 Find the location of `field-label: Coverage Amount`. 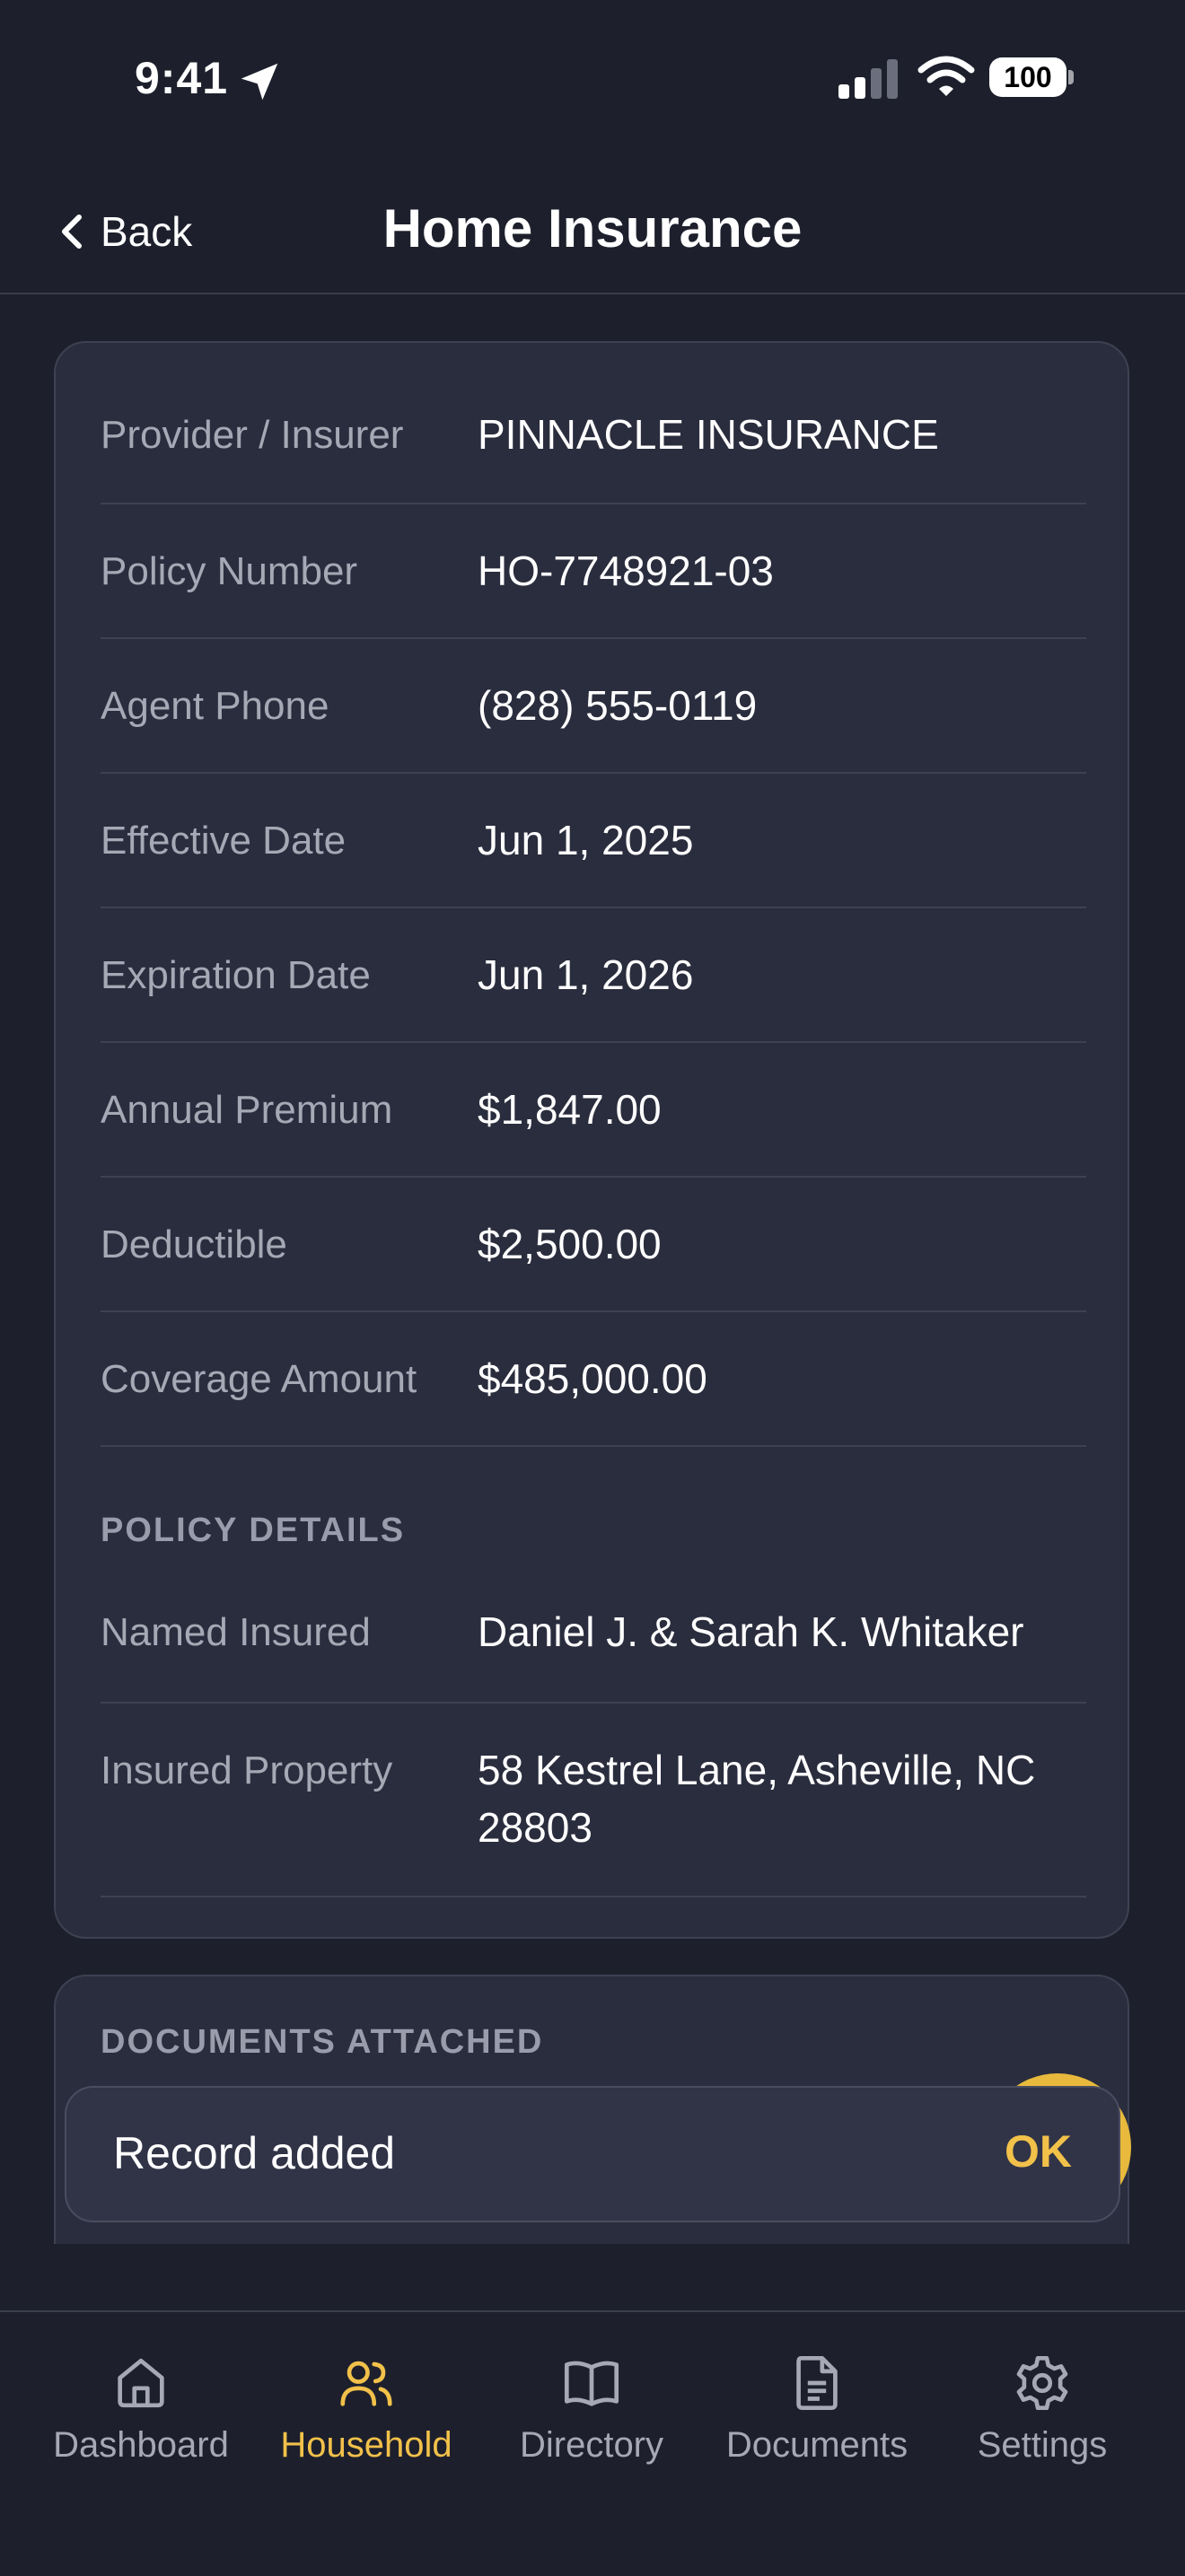

field-label: Coverage Amount is located at coordinates (259, 1379).